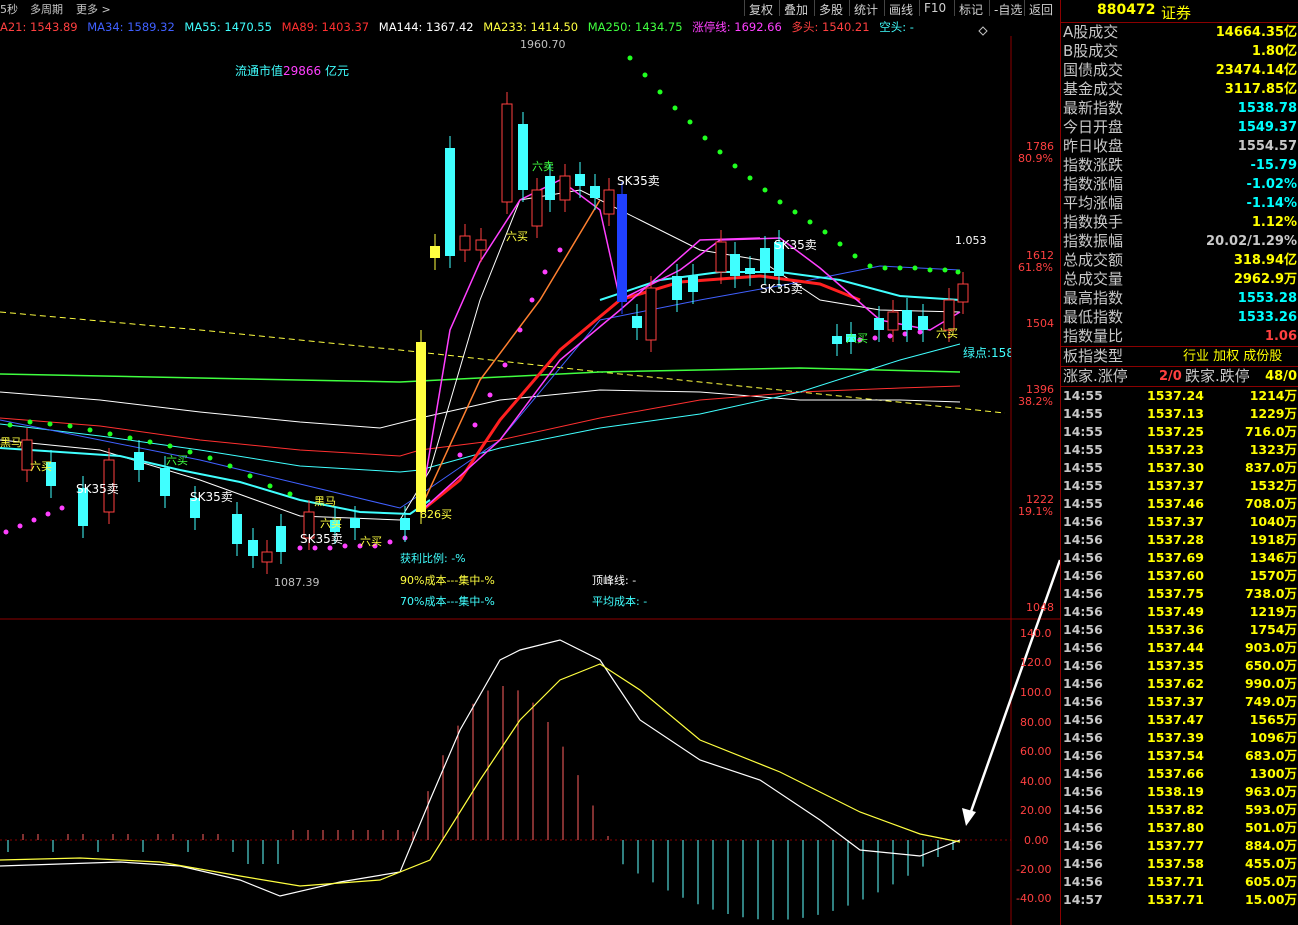 This screenshot has width=1298, height=925. I want to click on tick-row: 14:55 1537.25 716.0万, so click(1179, 432).